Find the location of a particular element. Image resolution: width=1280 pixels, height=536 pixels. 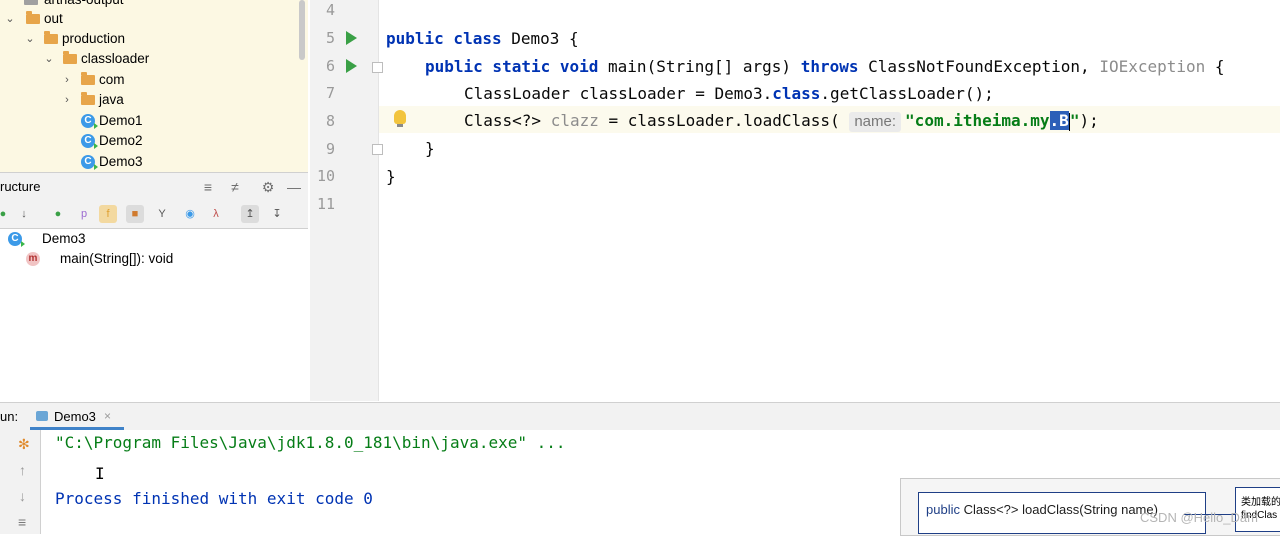

autoscroll-to-source-icon: ↥ is located at coordinates (250, 214).